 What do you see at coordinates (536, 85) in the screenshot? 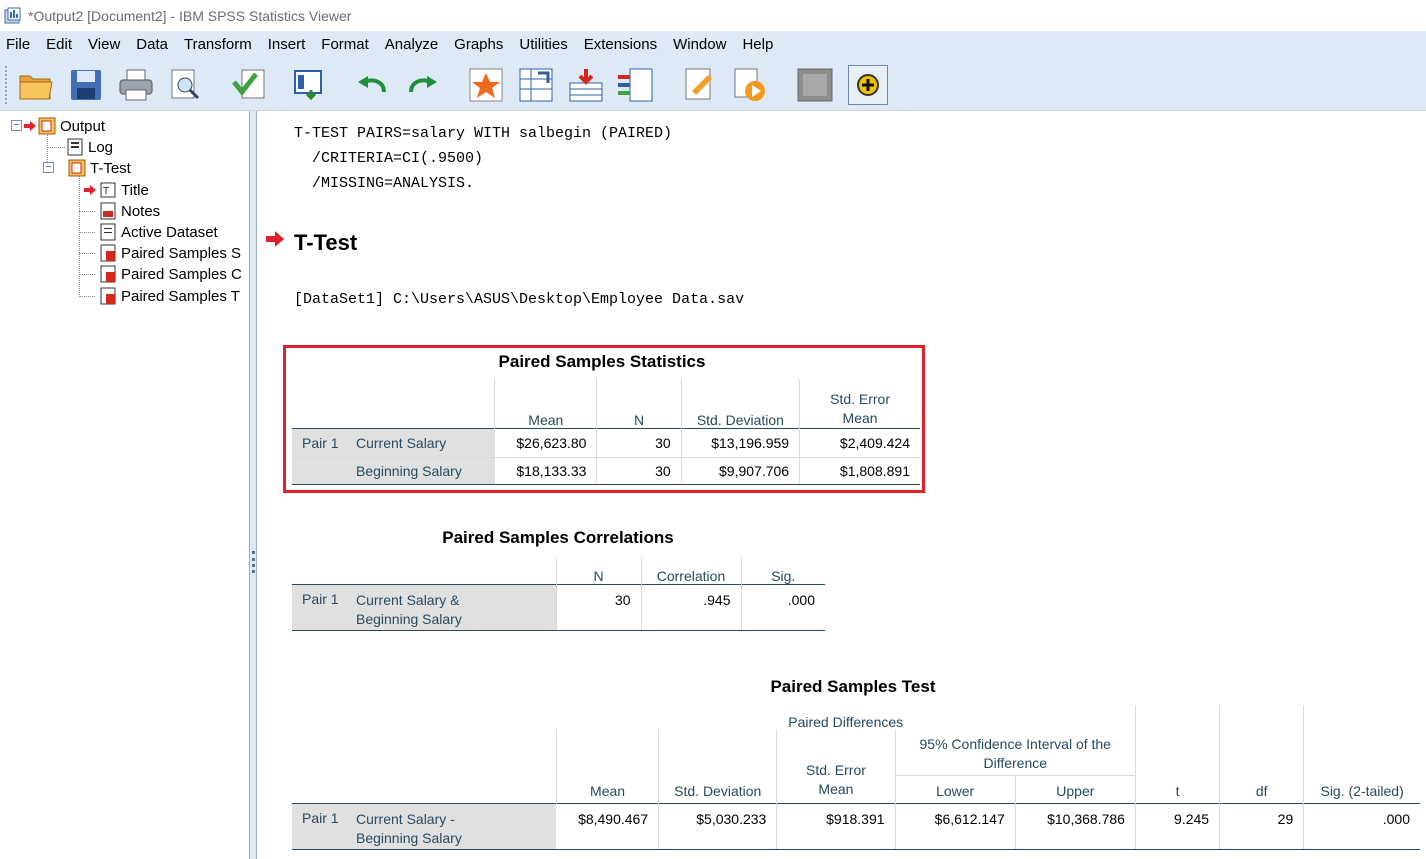
I see `goto-variable-icon` at bounding box center [536, 85].